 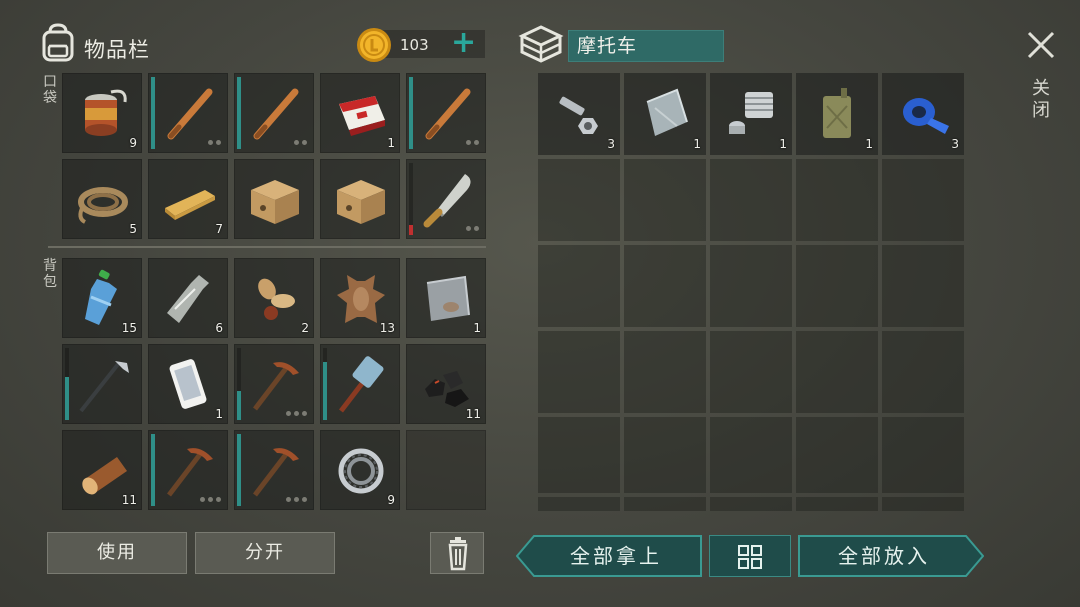 I want to click on item-count: 5, so click(x=133, y=229).